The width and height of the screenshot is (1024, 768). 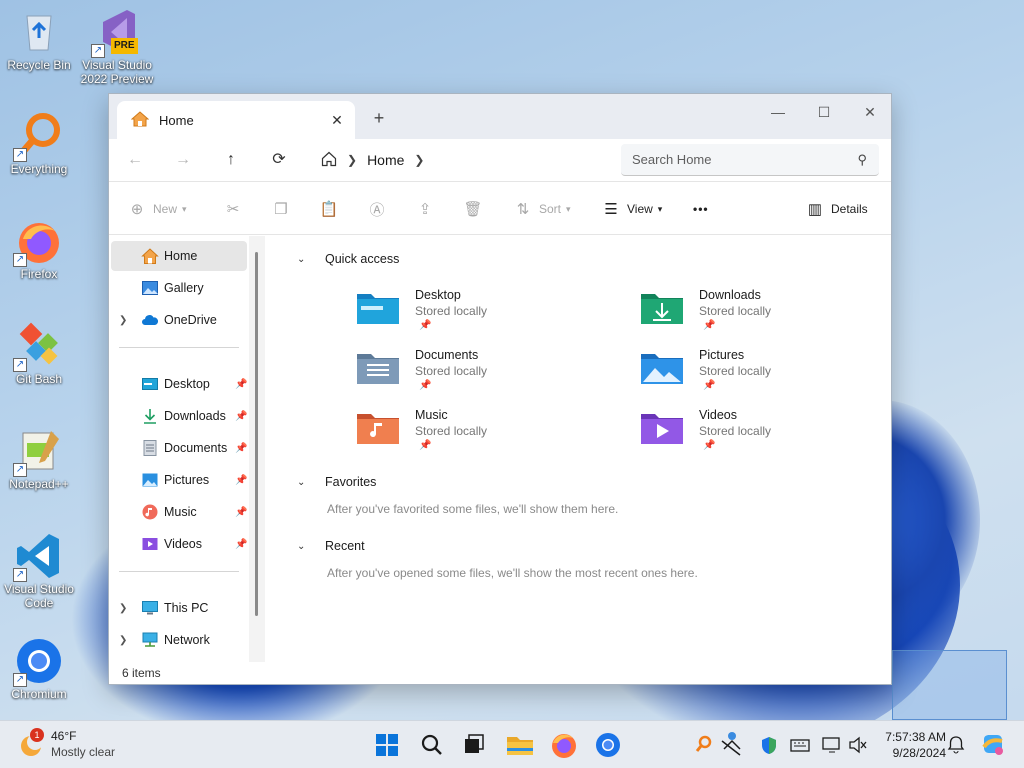 I want to click on quick-access-desktop: Desktop Stored locally 📌, so click(x=472, y=316).